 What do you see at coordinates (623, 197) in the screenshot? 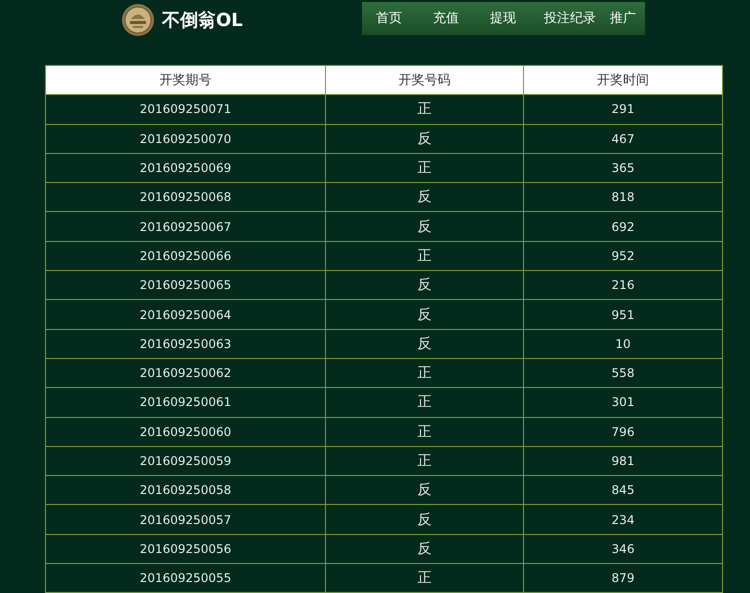
I see `table-cell: 818` at bounding box center [623, 197].